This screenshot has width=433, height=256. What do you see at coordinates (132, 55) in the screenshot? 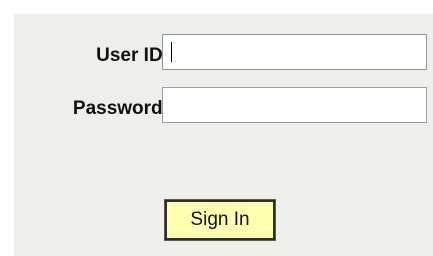
I see `userid-label: User ID:` at bounding box center [132, 55].